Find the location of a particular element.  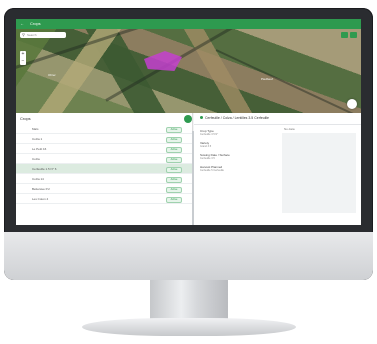

monitor-stand-neck is located at coordinates (189, 300).